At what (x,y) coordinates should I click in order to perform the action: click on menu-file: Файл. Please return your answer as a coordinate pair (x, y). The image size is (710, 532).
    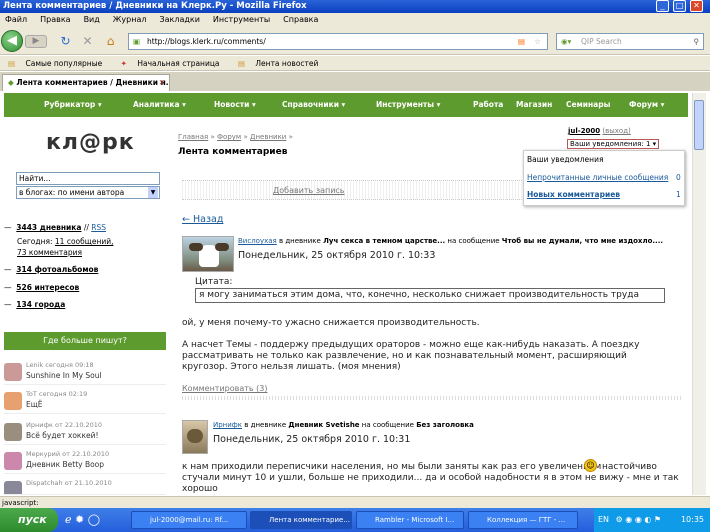
    Looking at the image, I should click on (16, 20).